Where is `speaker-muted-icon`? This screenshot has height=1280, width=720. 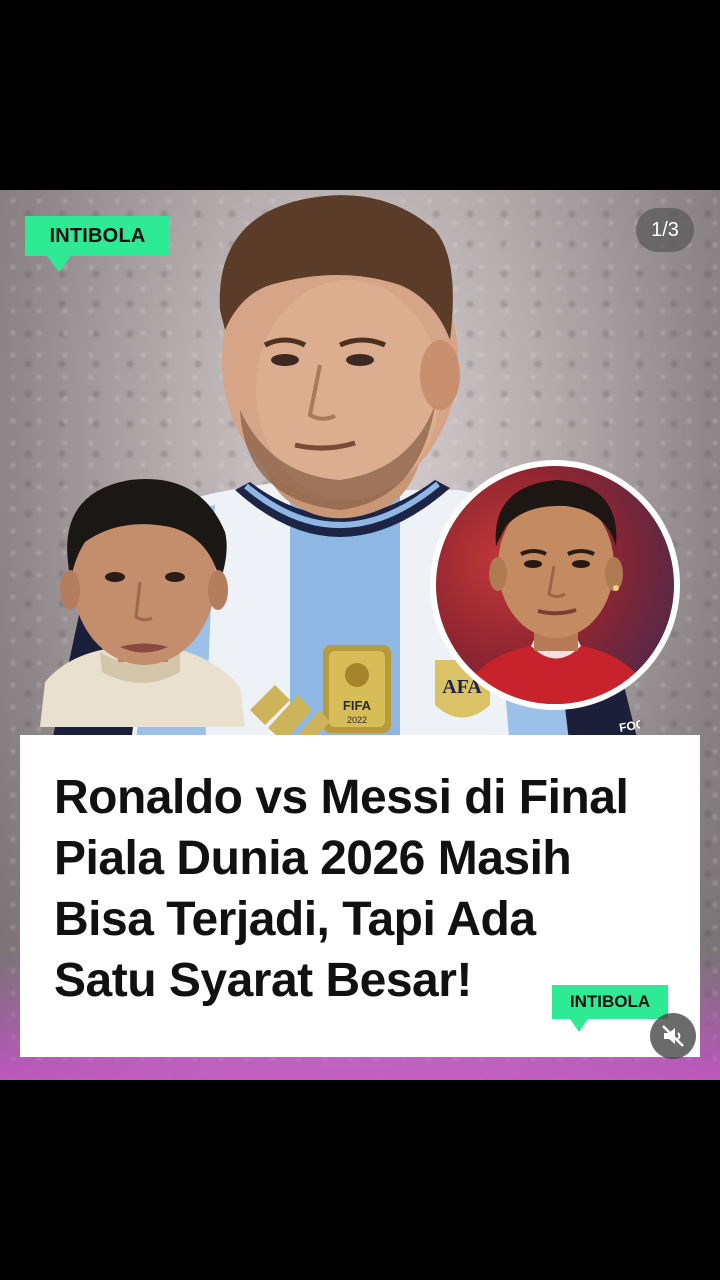
speaker-muted-icon is located at coordinates (673, 1036).